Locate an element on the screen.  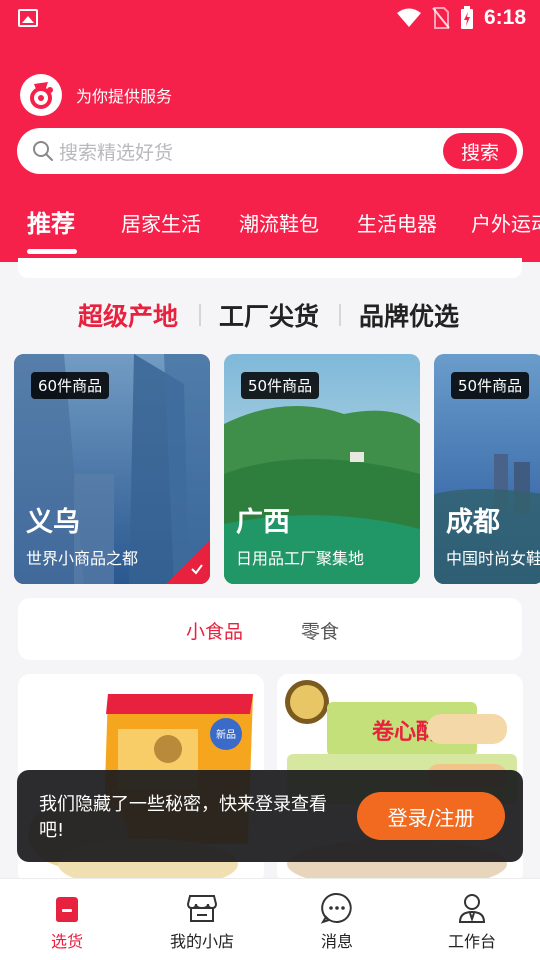
region-name: 义乌 is located at coordinates (53, 522).